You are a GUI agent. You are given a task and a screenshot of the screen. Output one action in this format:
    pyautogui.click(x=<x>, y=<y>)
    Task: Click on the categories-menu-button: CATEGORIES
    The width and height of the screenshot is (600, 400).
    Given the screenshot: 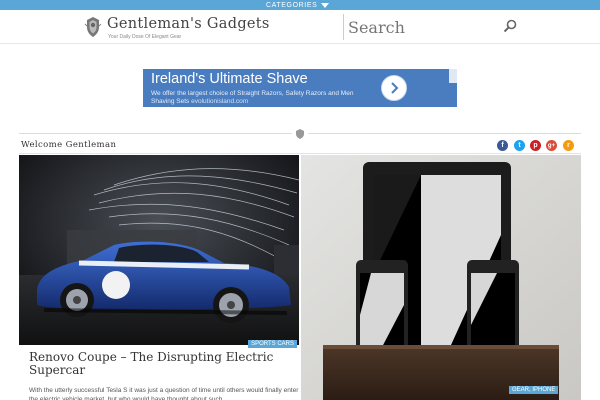 What is the action you would take?
    pyautogui.click(x=298, y=5)
    